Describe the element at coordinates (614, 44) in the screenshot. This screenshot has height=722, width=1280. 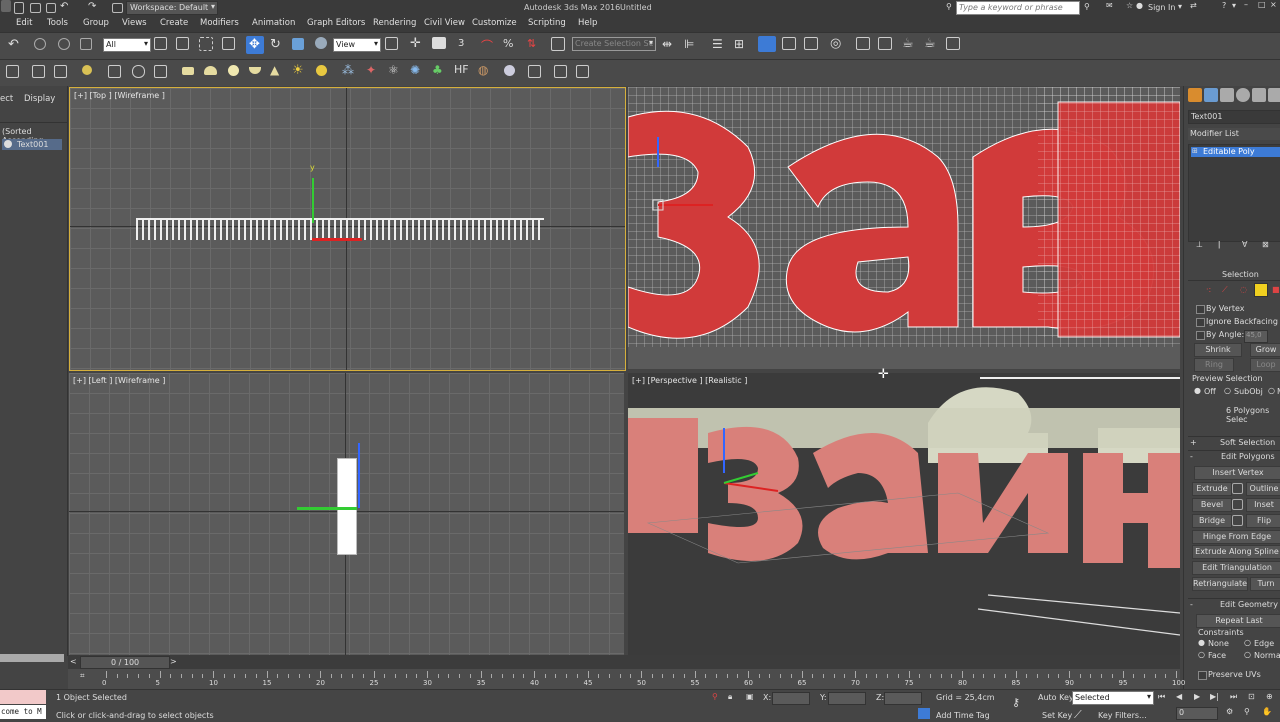
I see `named-selection-set-dropdown: Create Selection Se ▾` at that location.